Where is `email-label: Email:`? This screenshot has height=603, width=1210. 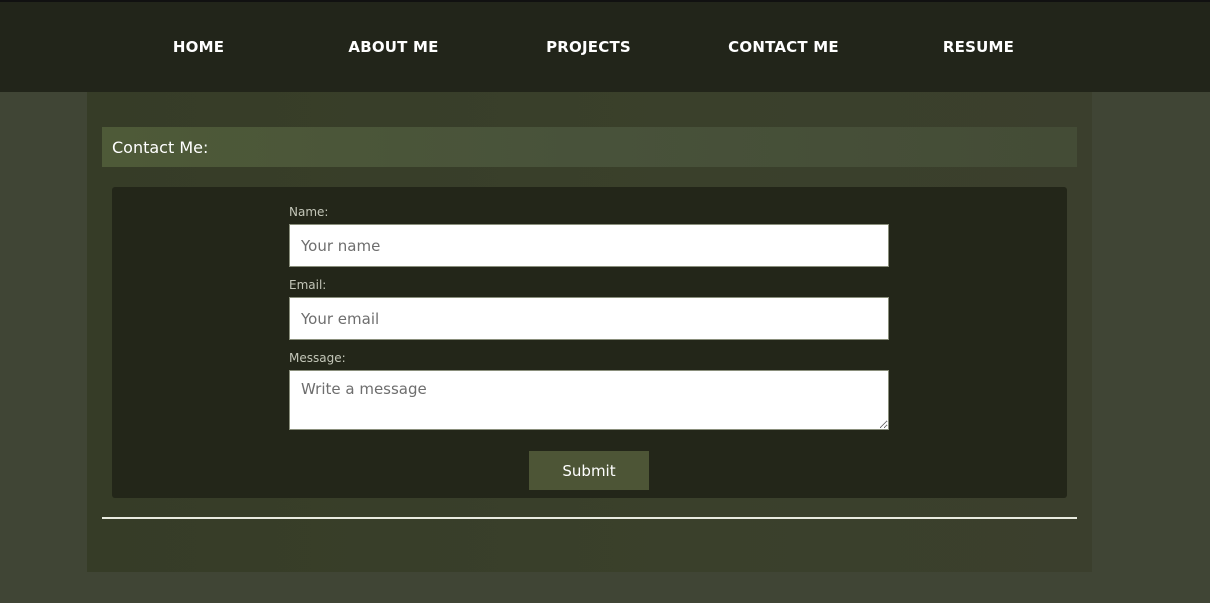
email-label: Email: is located at coordinates (308, 285).